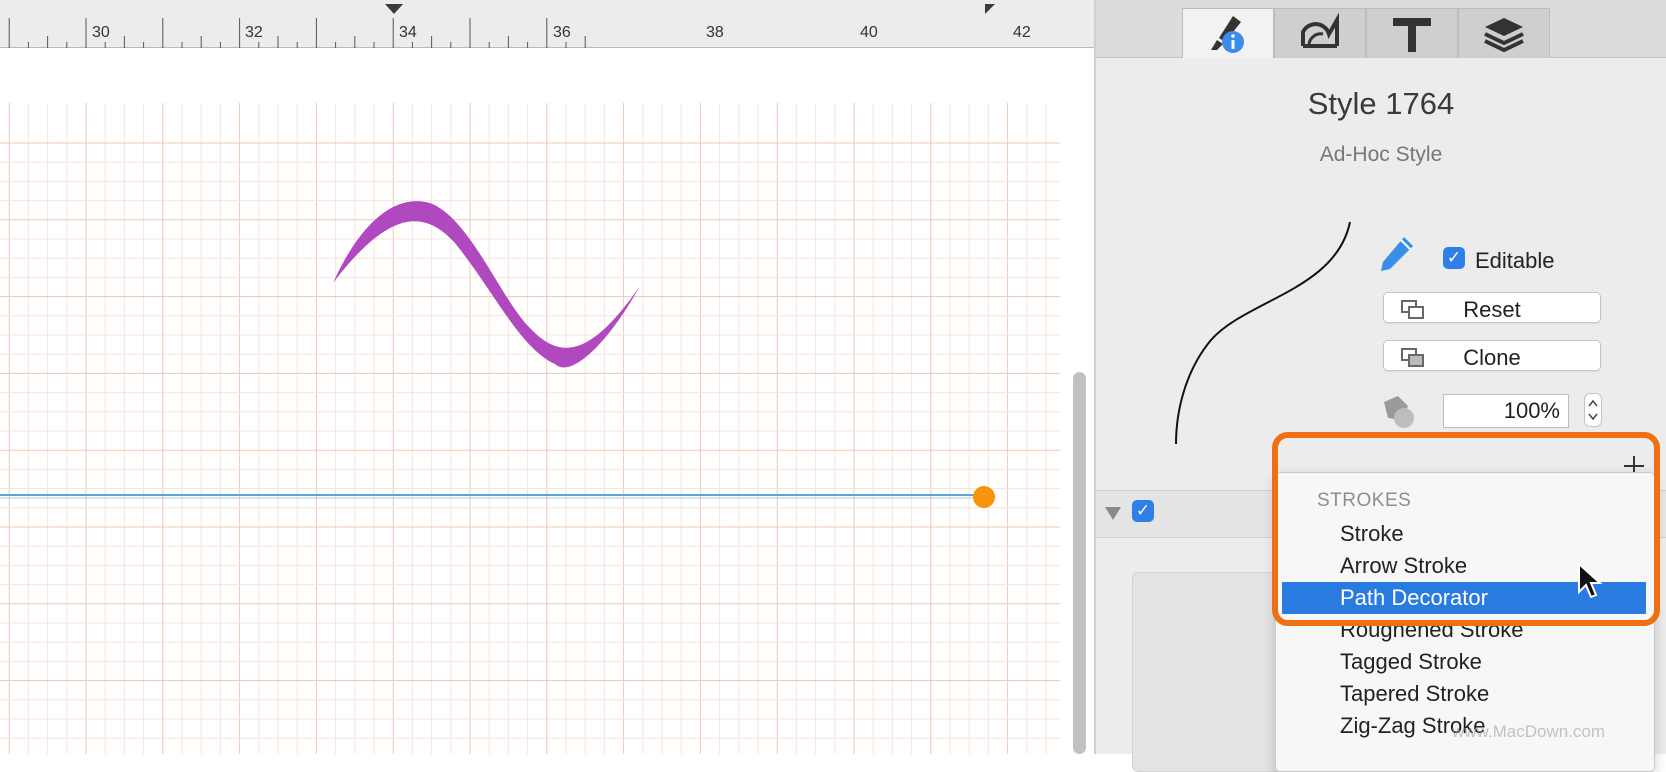 The width and height of the screenshot is (1666, 772). I want to click on pencil-icon, so click(1397, 254).